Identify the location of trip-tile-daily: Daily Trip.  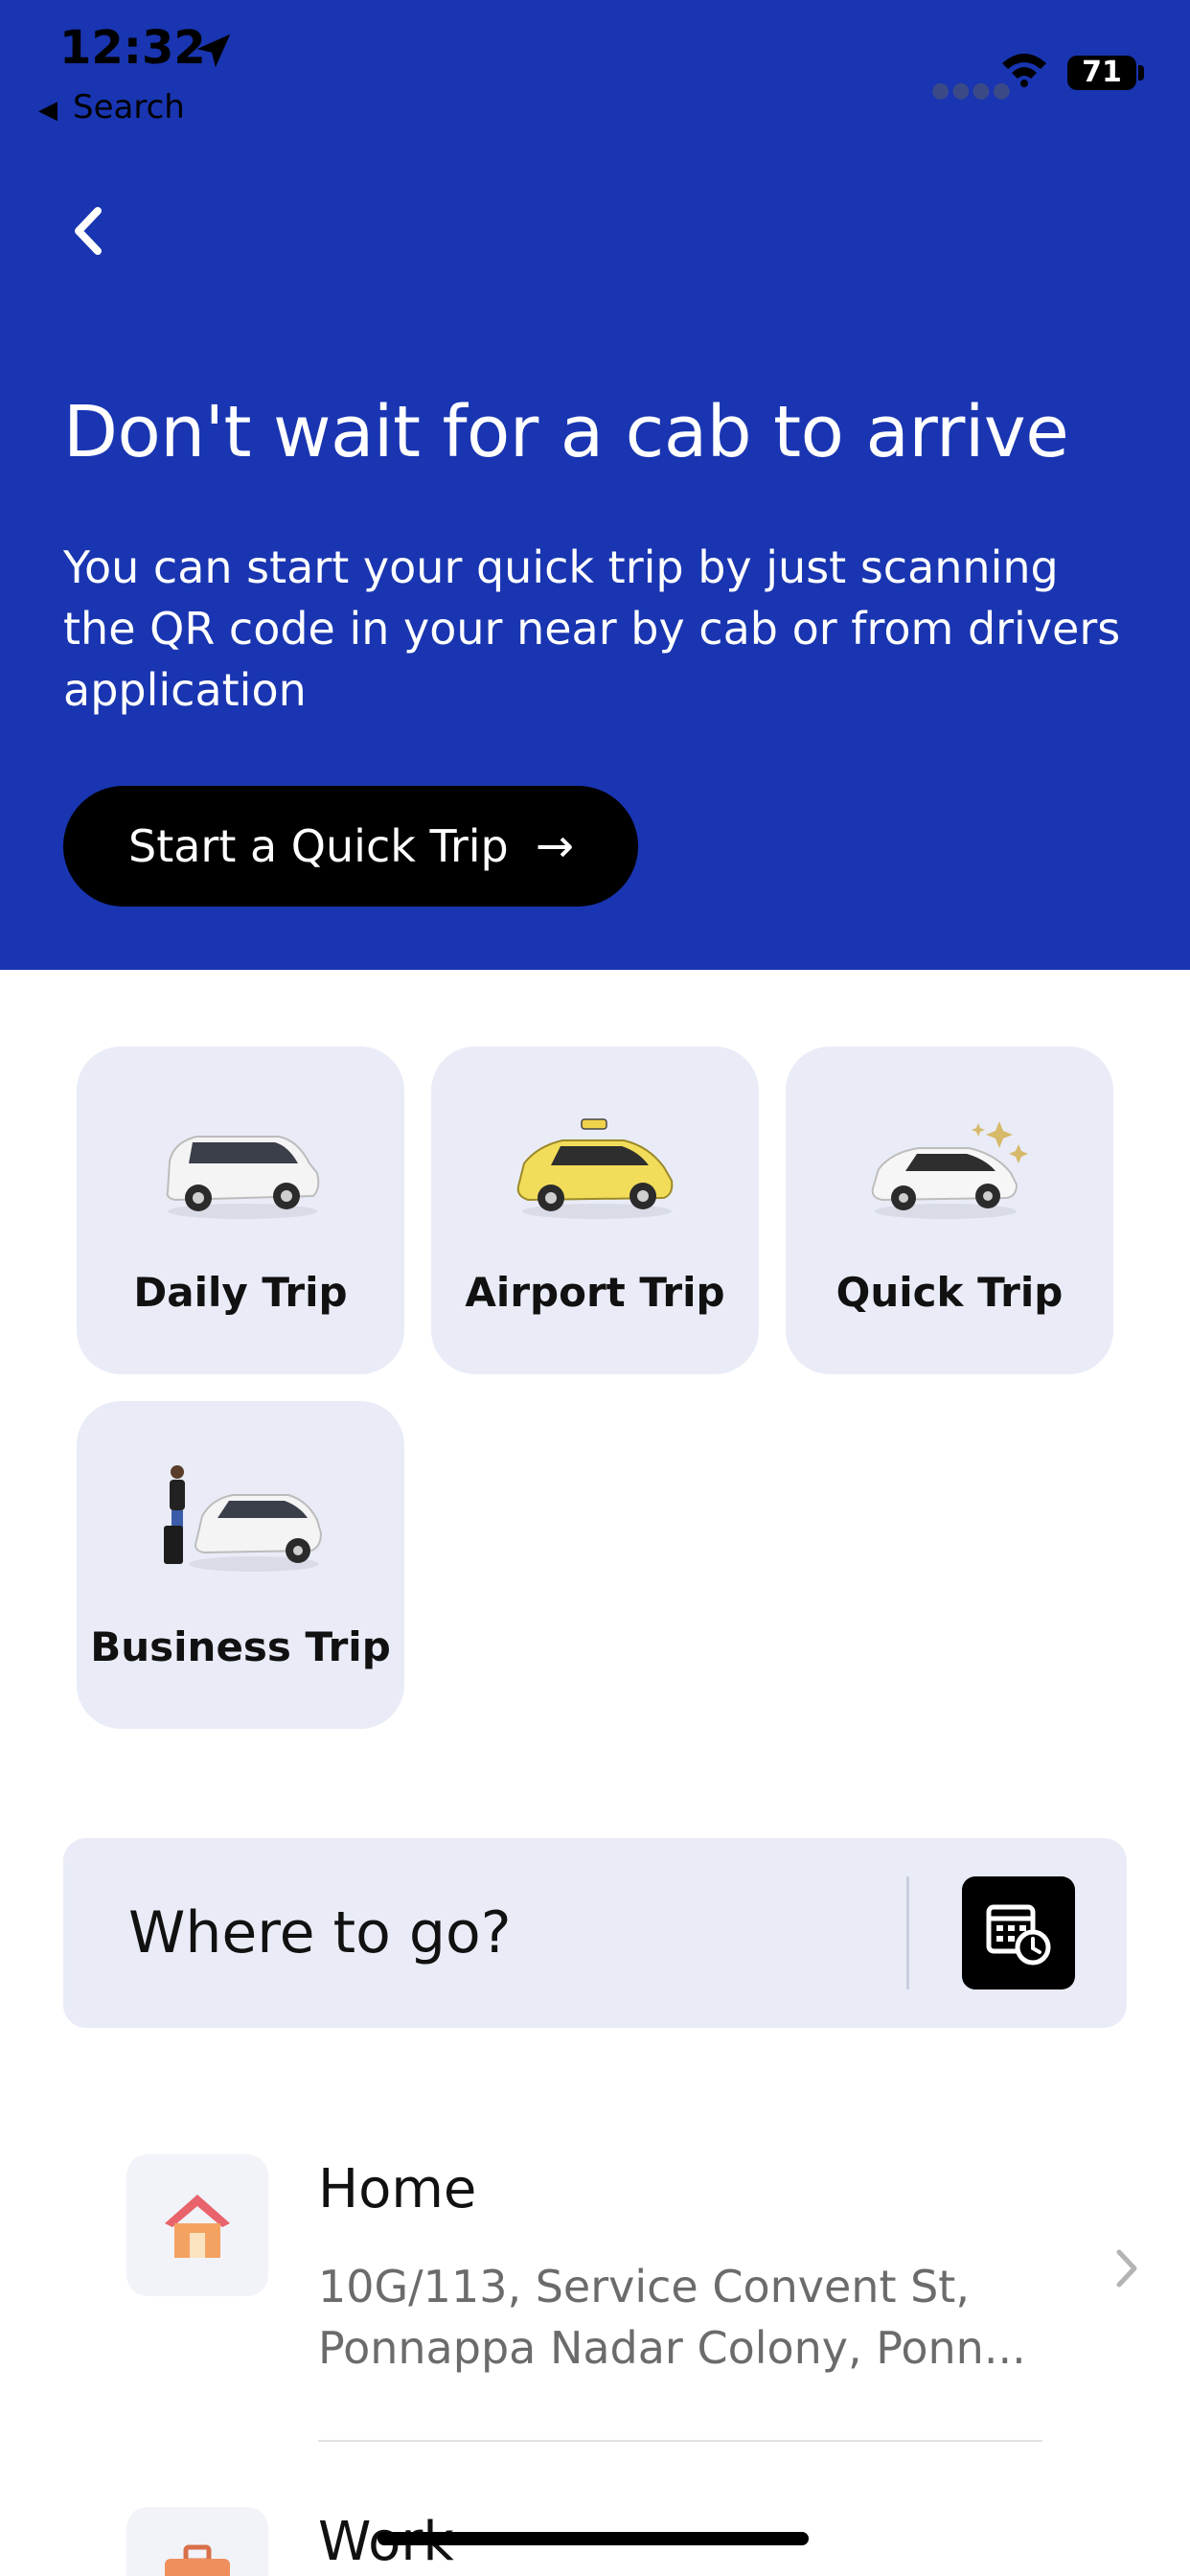
(241, 1210).